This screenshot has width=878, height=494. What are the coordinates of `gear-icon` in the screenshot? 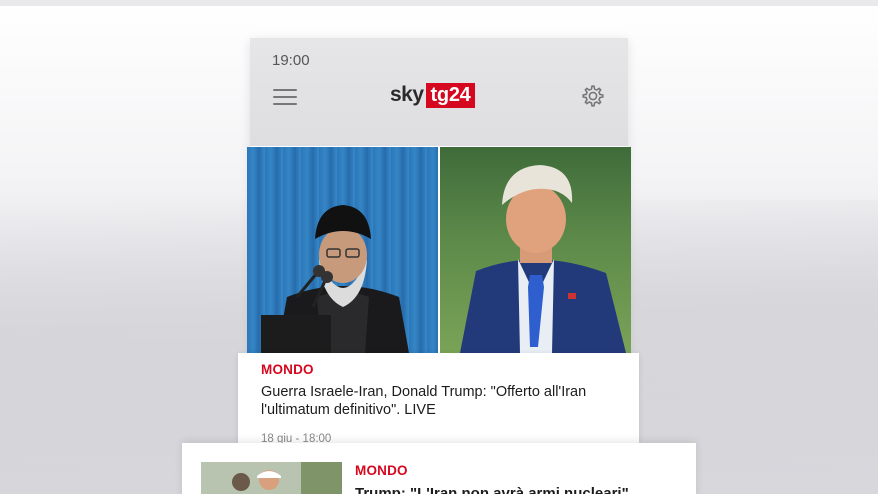 It's located at (593, 96).